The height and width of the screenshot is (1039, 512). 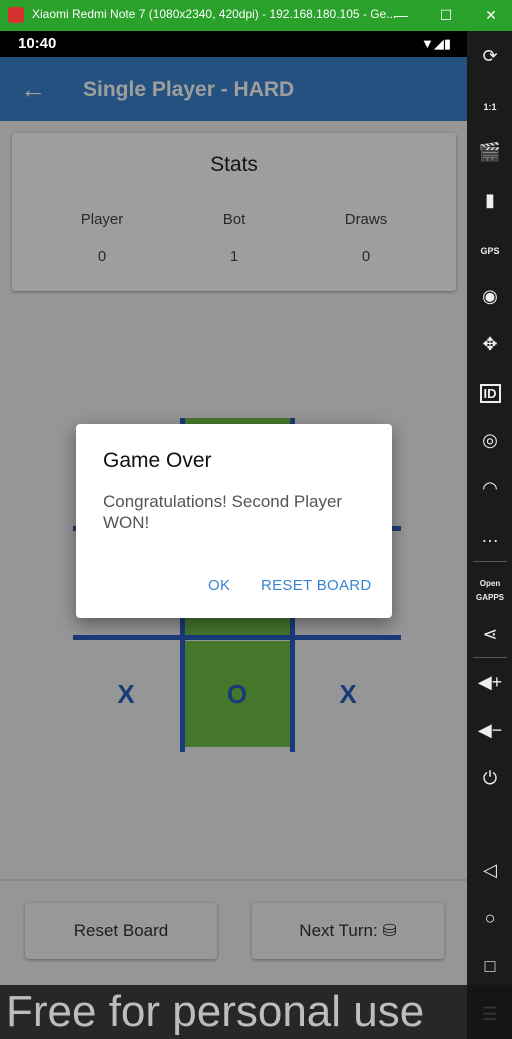 I want to click on disk-io-icon: ◎, so click(x=490, y=440).